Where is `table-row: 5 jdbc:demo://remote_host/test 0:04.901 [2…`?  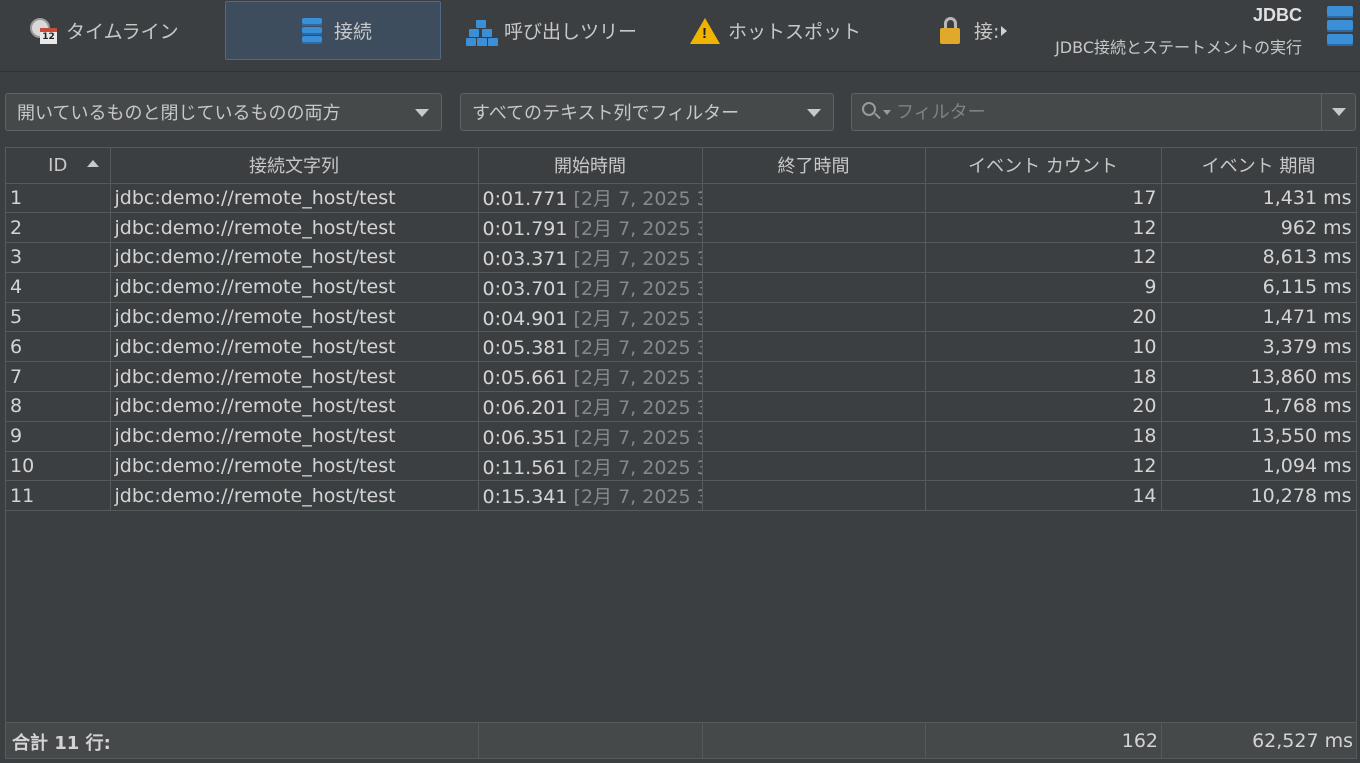 table-row: 5 jdbc:demo://remote_host/test 0:04.901 [2… is located at coordinates (681, 317).